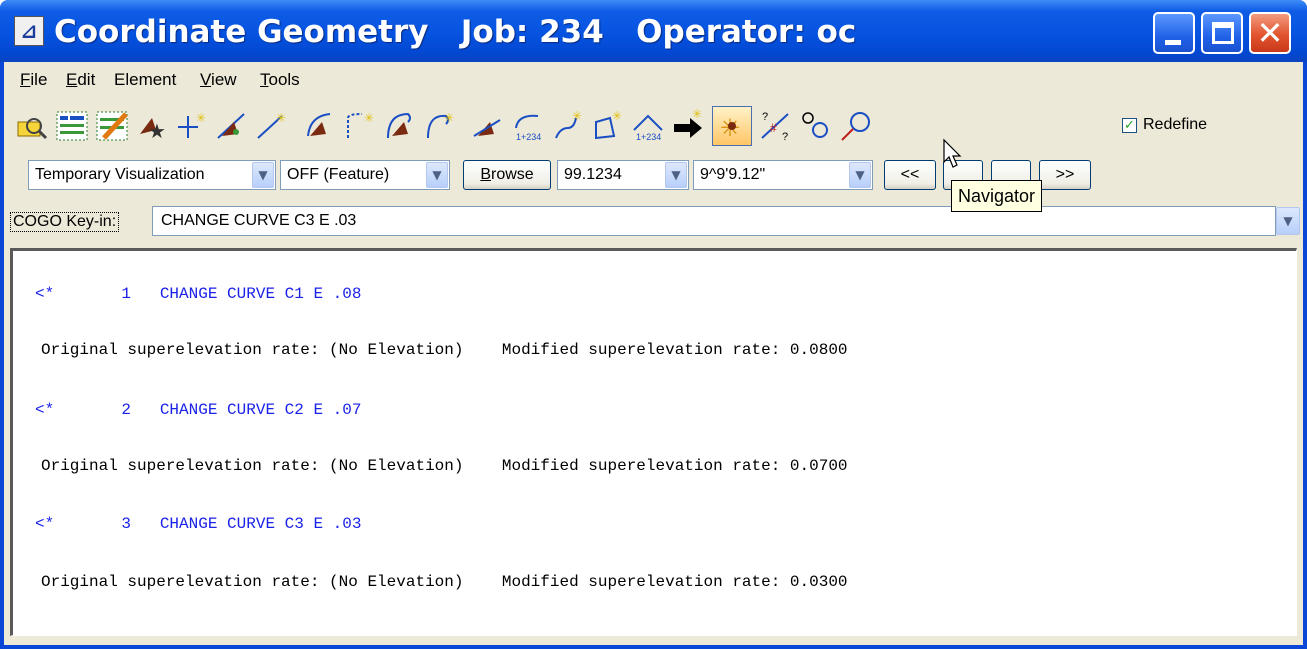 This screenshot has height=649, width=1307. Describe the element at coordinates (280, 80) in the screenshot. I see `menu-tools: Tools` at that location.